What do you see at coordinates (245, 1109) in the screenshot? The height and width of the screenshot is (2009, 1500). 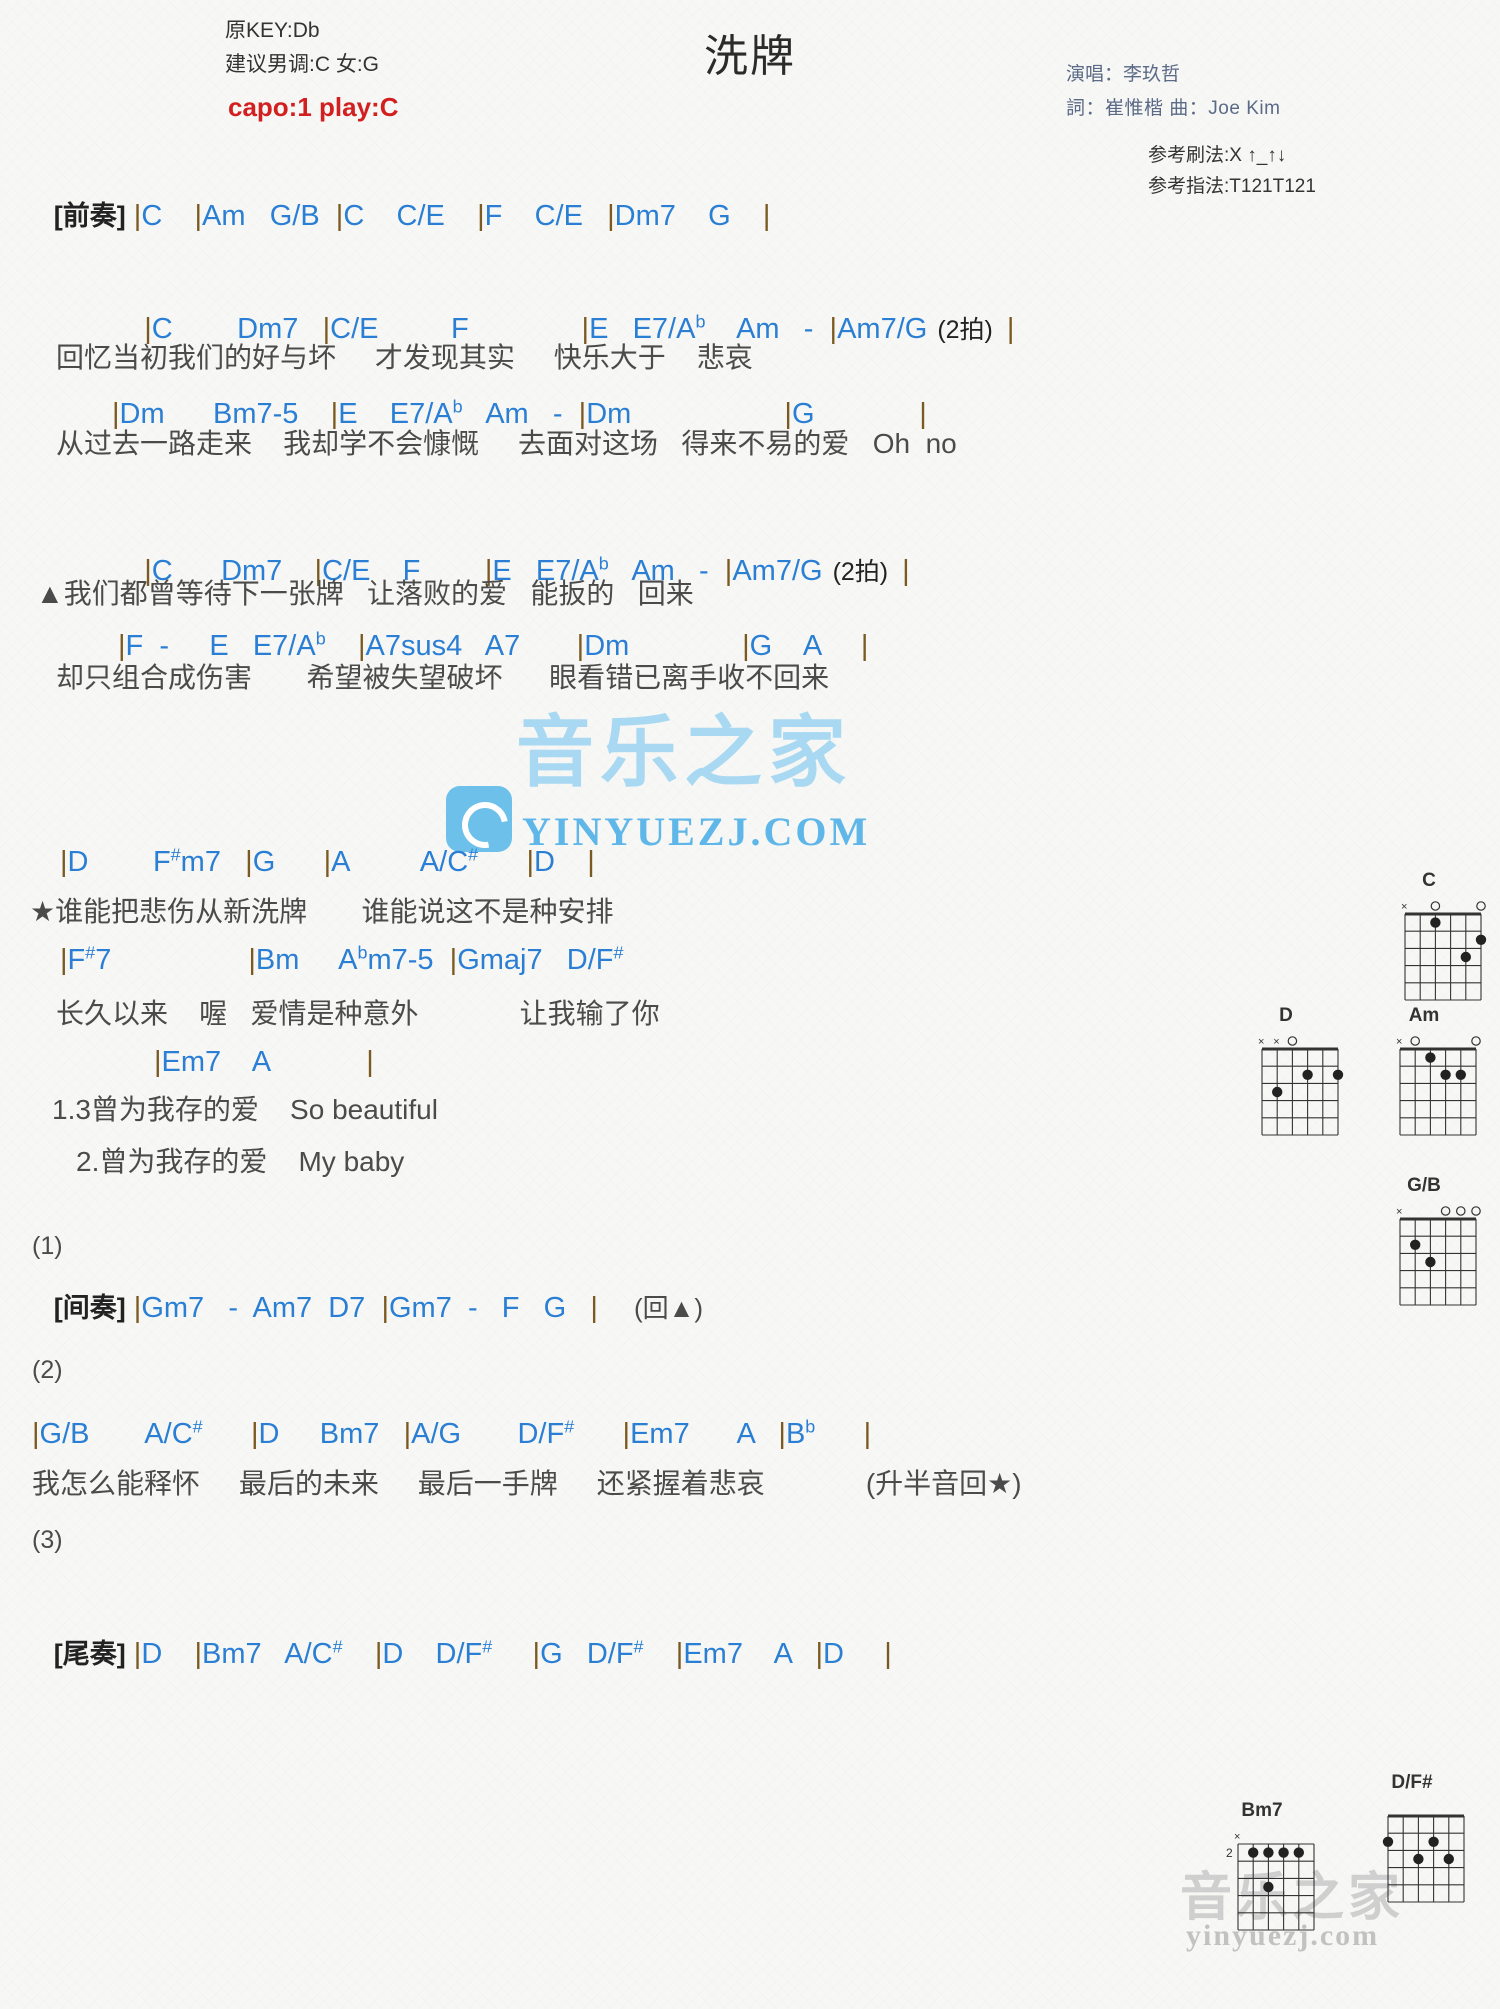 I see `chorus-lyrics-3a: 1.3曾为我存的爱 So beautiful` at bounding box center [245, 1109].